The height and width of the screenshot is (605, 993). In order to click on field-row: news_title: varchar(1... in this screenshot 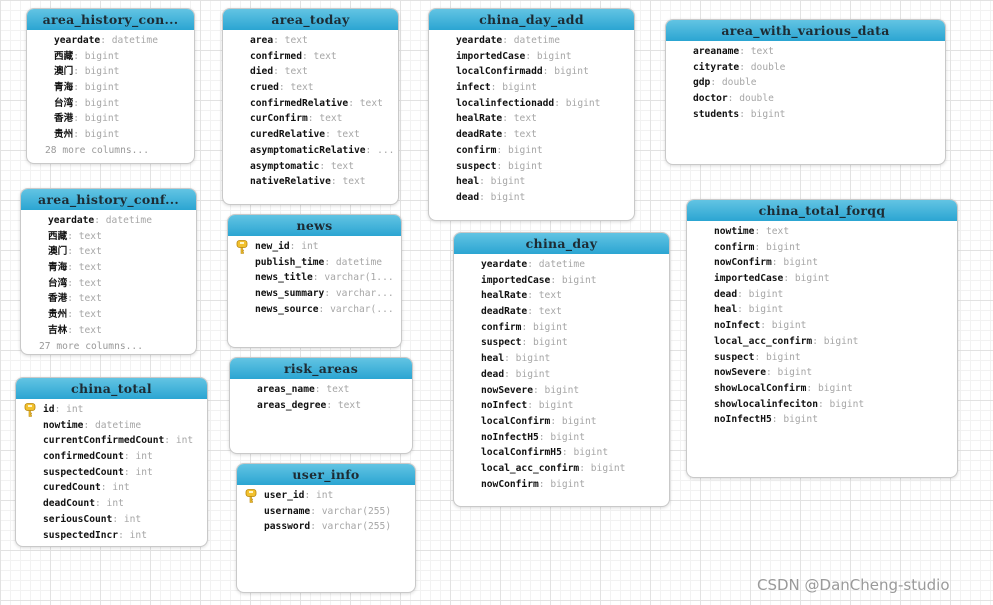, I will do `click(314, 278)`.